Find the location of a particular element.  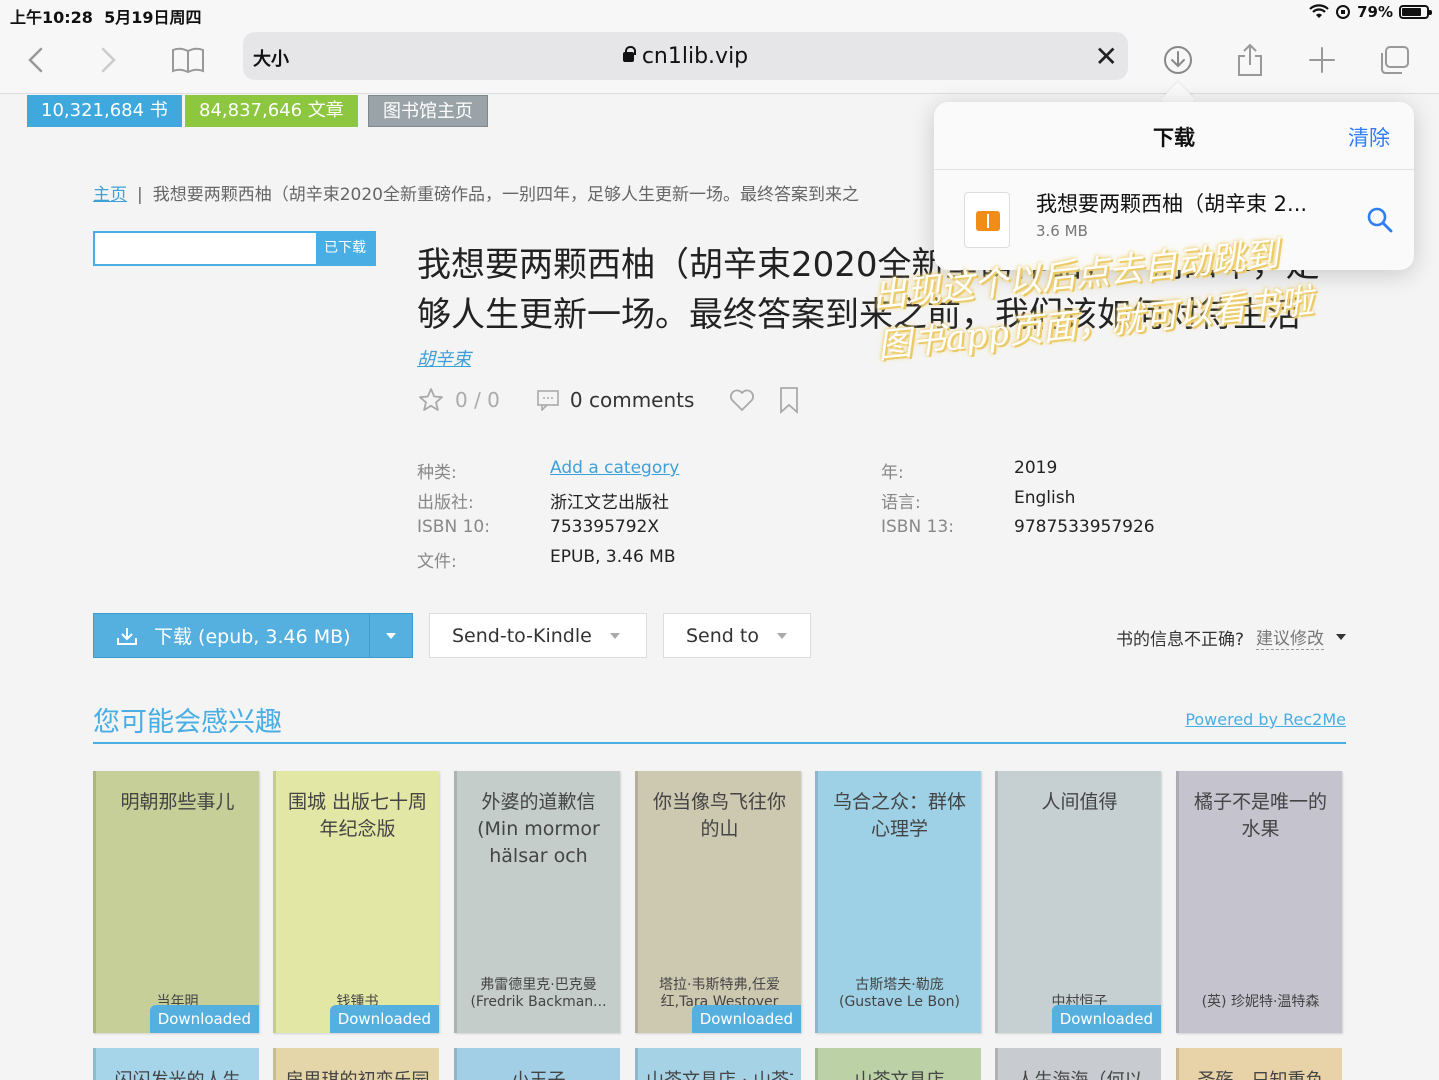

bookmarks-icon is located at coordinates (188, 60).